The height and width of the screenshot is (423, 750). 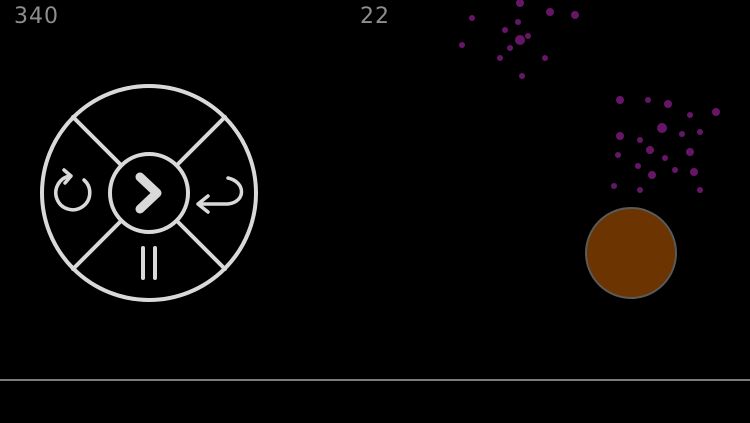 I want to click on player-ball, so click(x=631, y=253).